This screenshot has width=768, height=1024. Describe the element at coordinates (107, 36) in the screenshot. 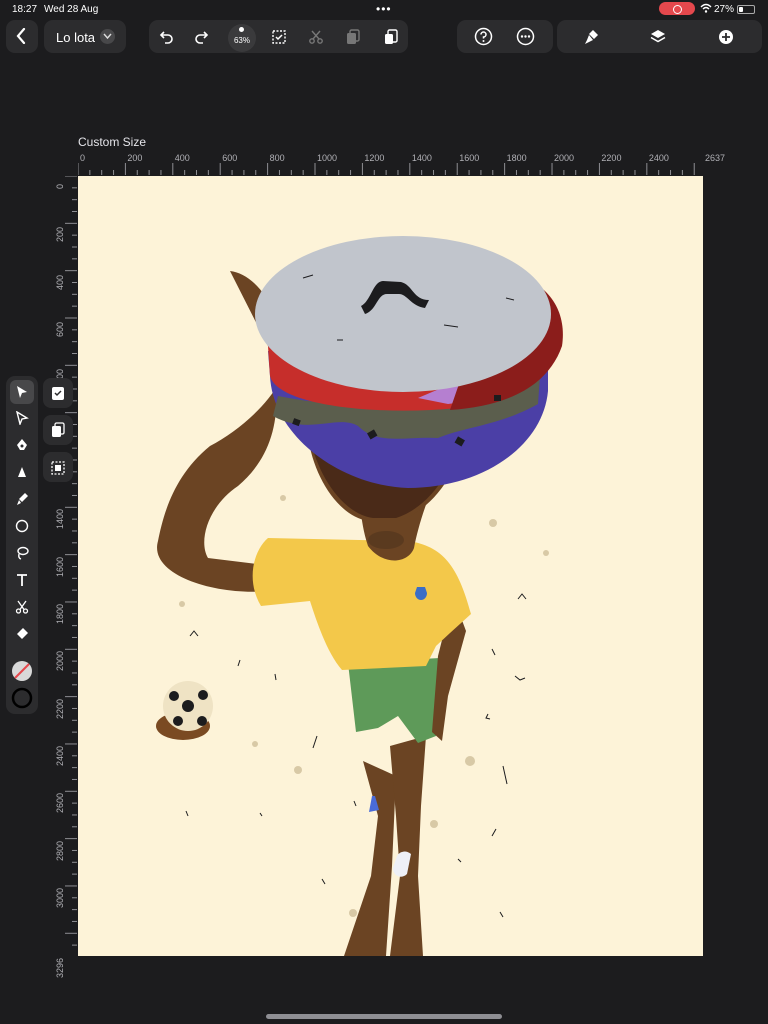

I see `chevron-down-icon` at that location.